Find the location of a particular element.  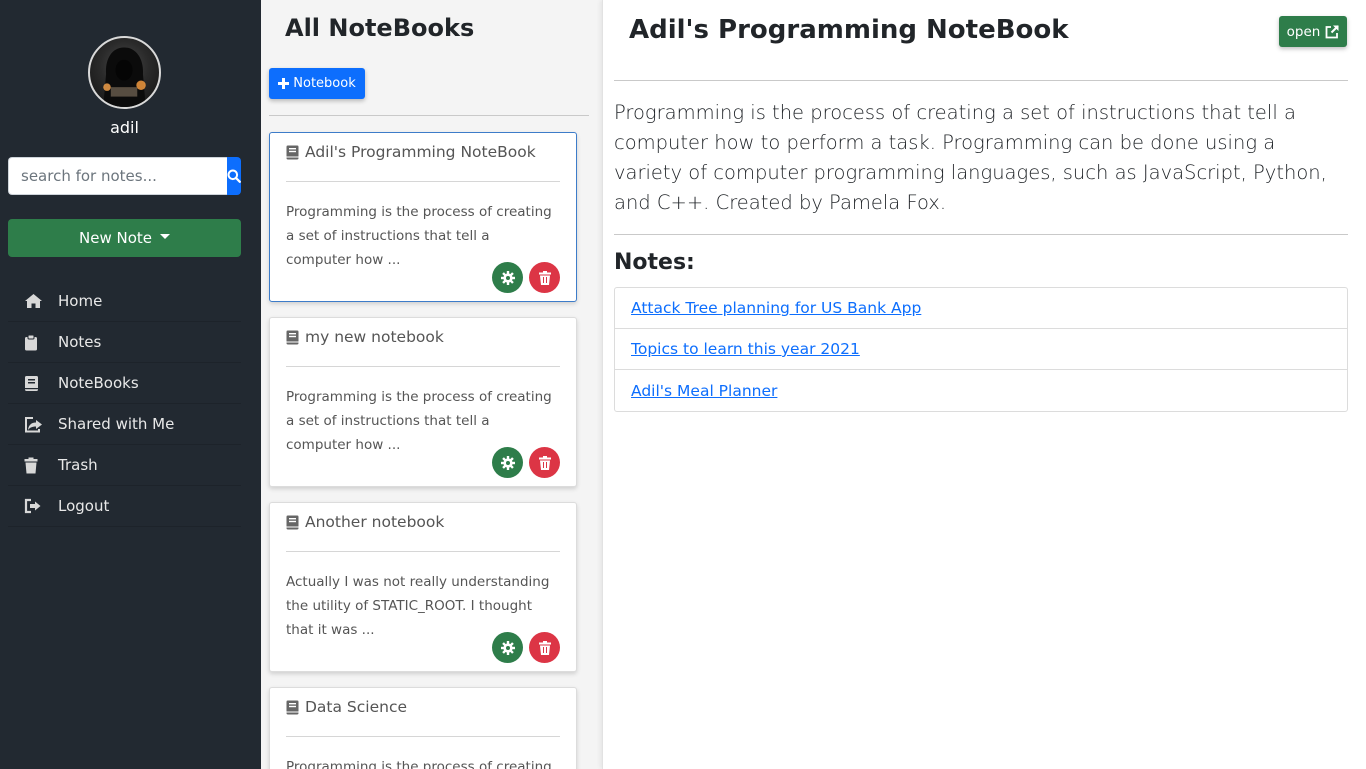

sidebar-item-home: Home is located at coordinates (124, 301).